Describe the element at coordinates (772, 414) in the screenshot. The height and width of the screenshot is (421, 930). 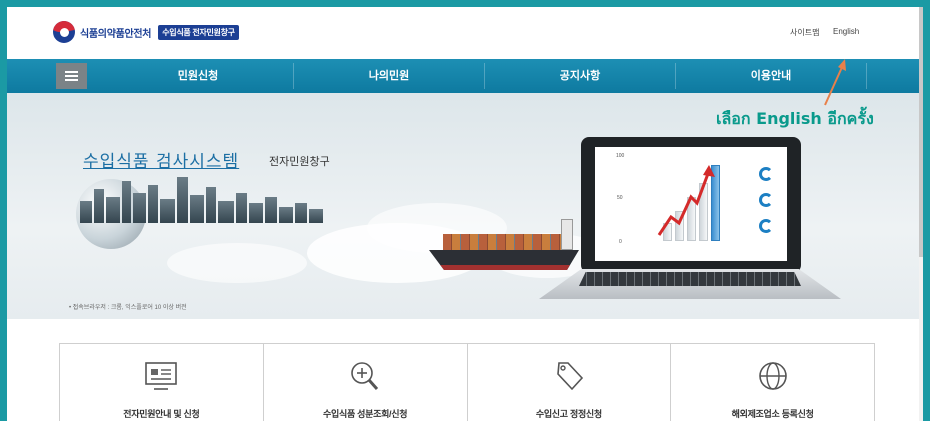
I see `card-label: 해외제조업소 등록신청` at that location.